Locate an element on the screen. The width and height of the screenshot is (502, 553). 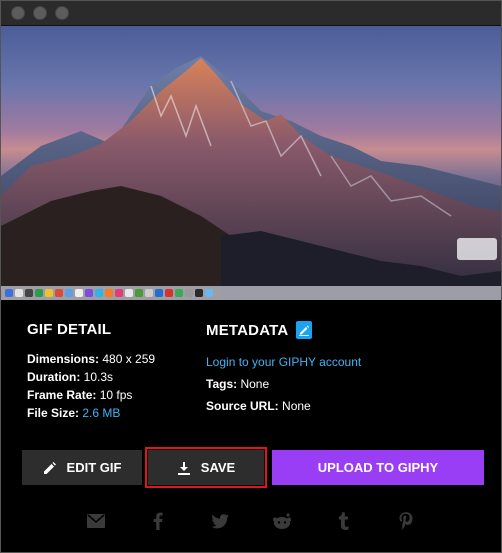
dock-bar is located at coordinates (251, 293).